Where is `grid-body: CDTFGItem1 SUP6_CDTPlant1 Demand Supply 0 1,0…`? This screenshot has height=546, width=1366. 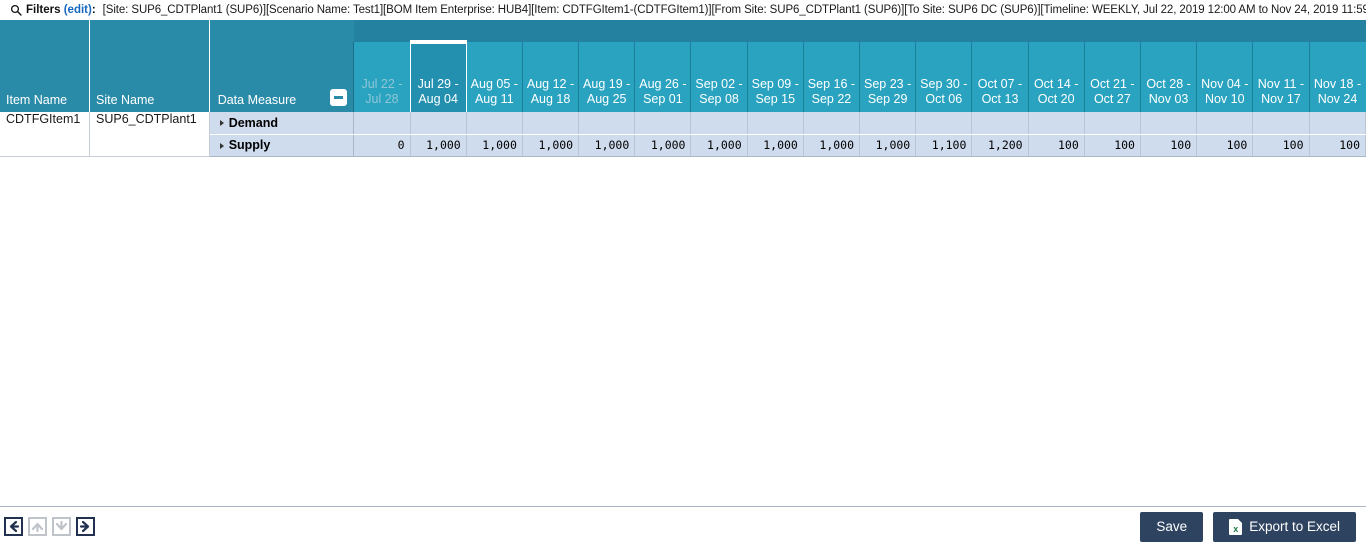 grid-body: CDTFGItem1 SUP6_CDTPlant1 Demand Supply 0 1,0… is located at coordinates (683, 134).